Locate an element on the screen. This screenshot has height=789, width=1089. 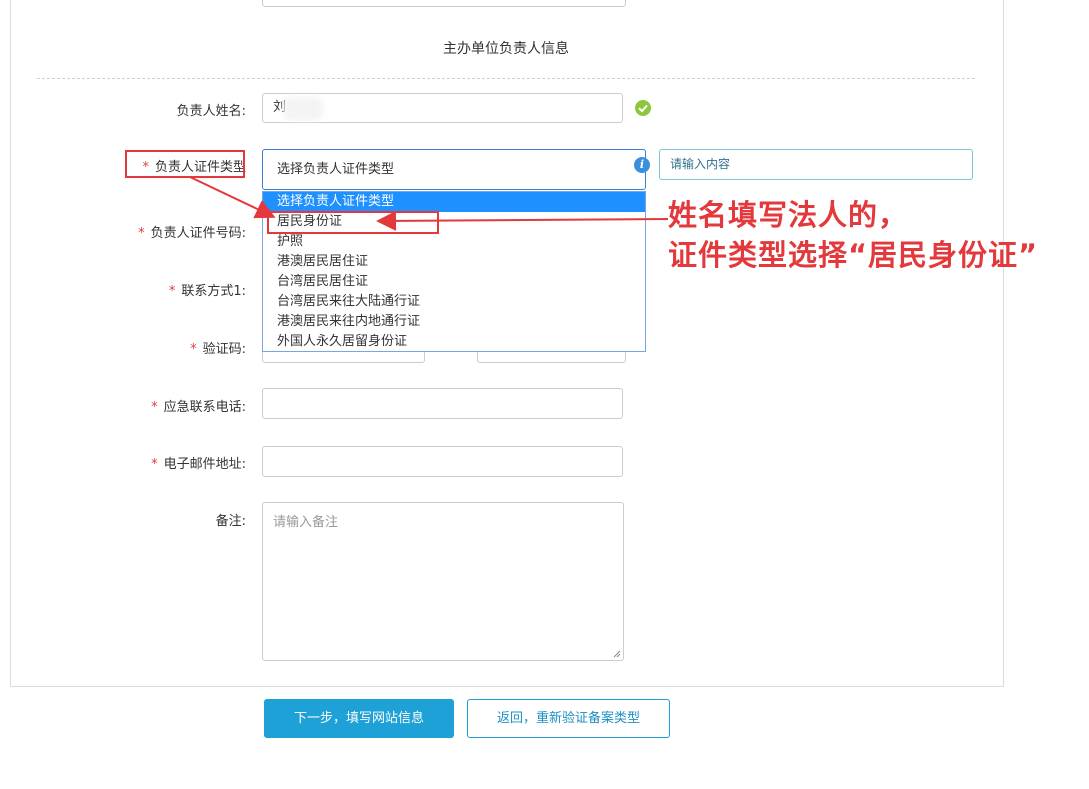
back-button: 返回，重新验证备案类型 is located at coordinates (568, 718).